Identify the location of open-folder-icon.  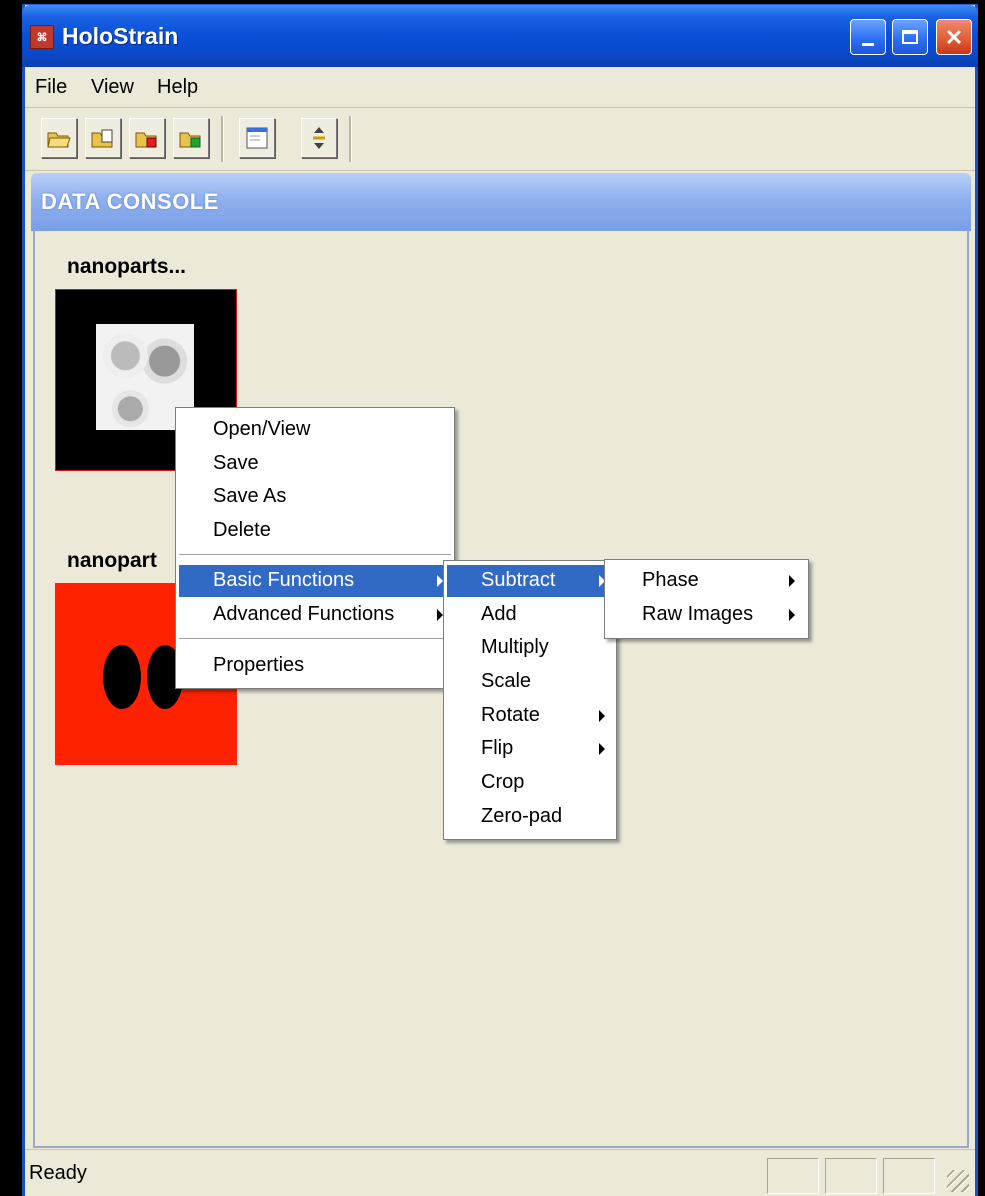
(59, 140).